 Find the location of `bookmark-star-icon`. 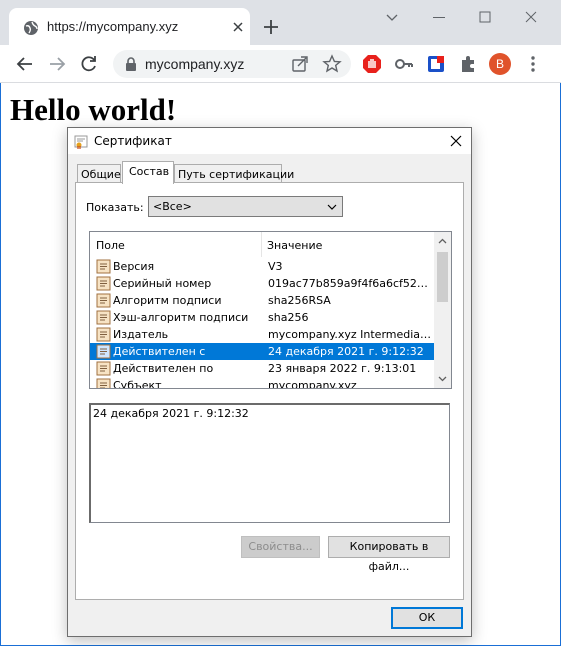

bookmark-star-icon is located at coordinates (332, 64).